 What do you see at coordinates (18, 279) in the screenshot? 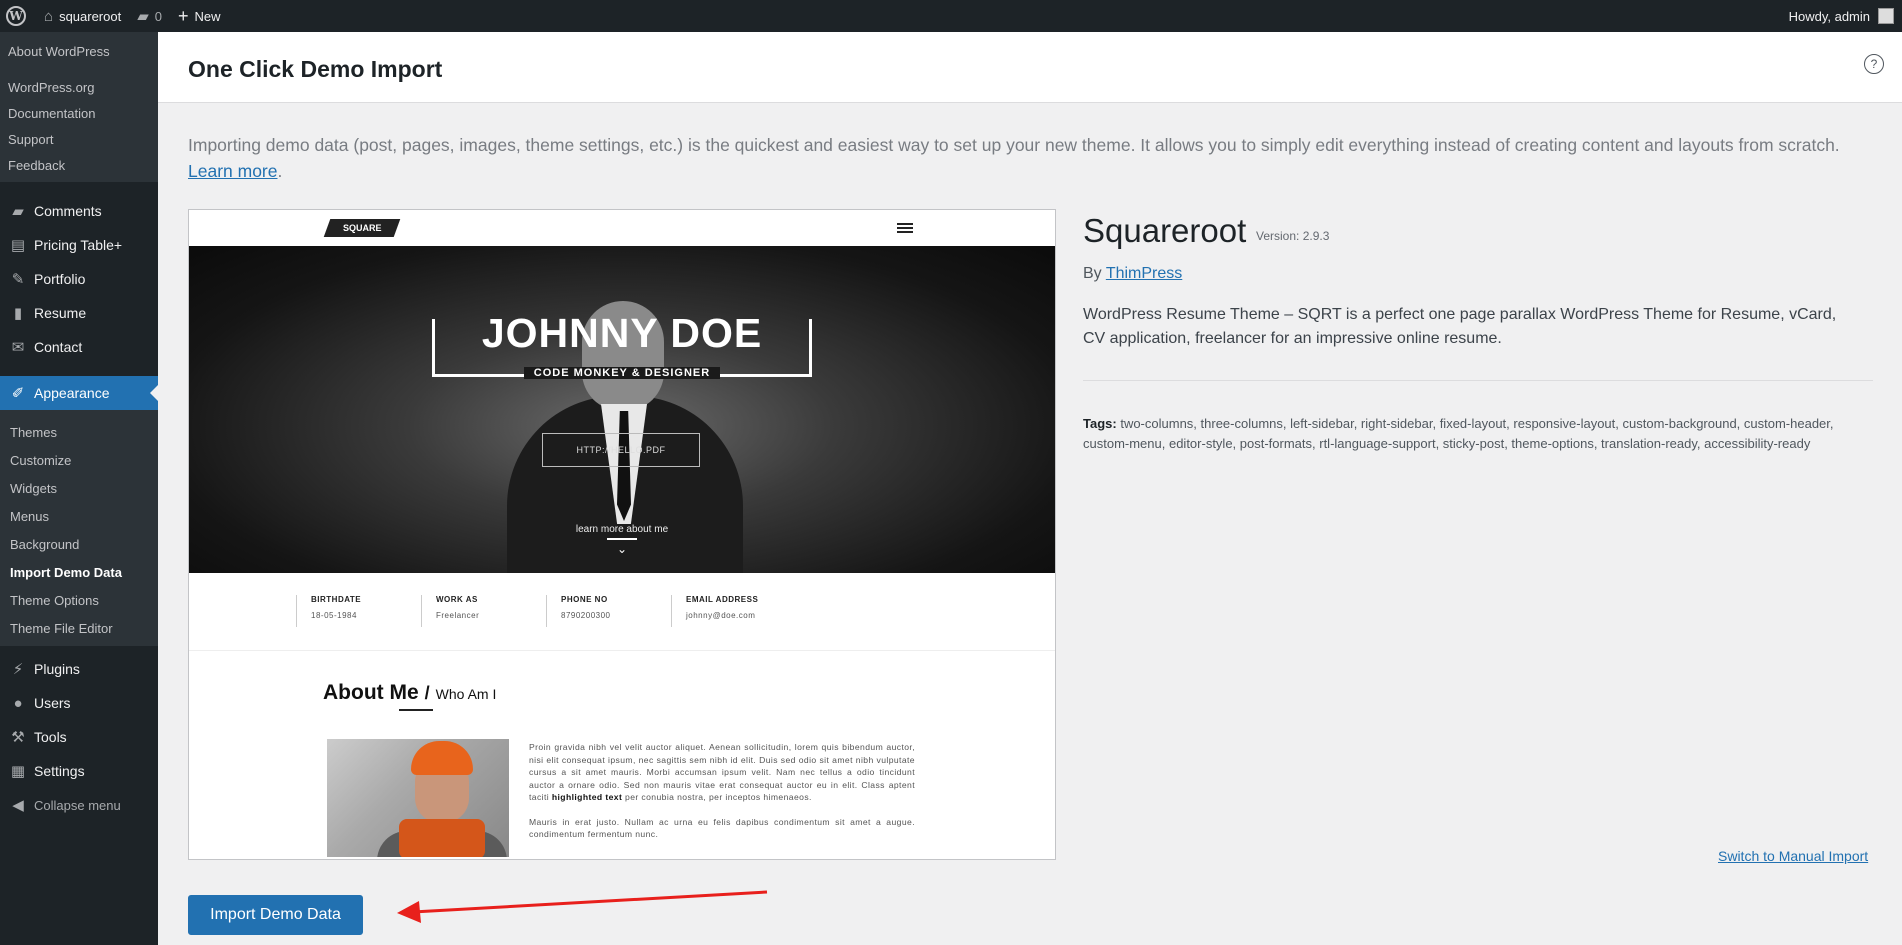
I see `pin-icon: ✎` at bounding box center [18, 279].